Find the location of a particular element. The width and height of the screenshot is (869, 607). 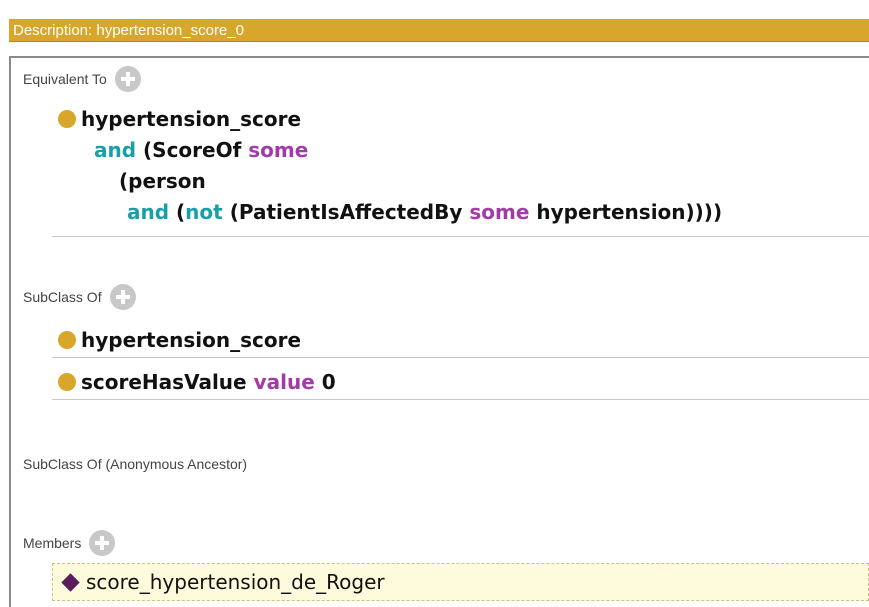

description-header: Description: hypertension_score_0 is located at coordinates (439, 30).